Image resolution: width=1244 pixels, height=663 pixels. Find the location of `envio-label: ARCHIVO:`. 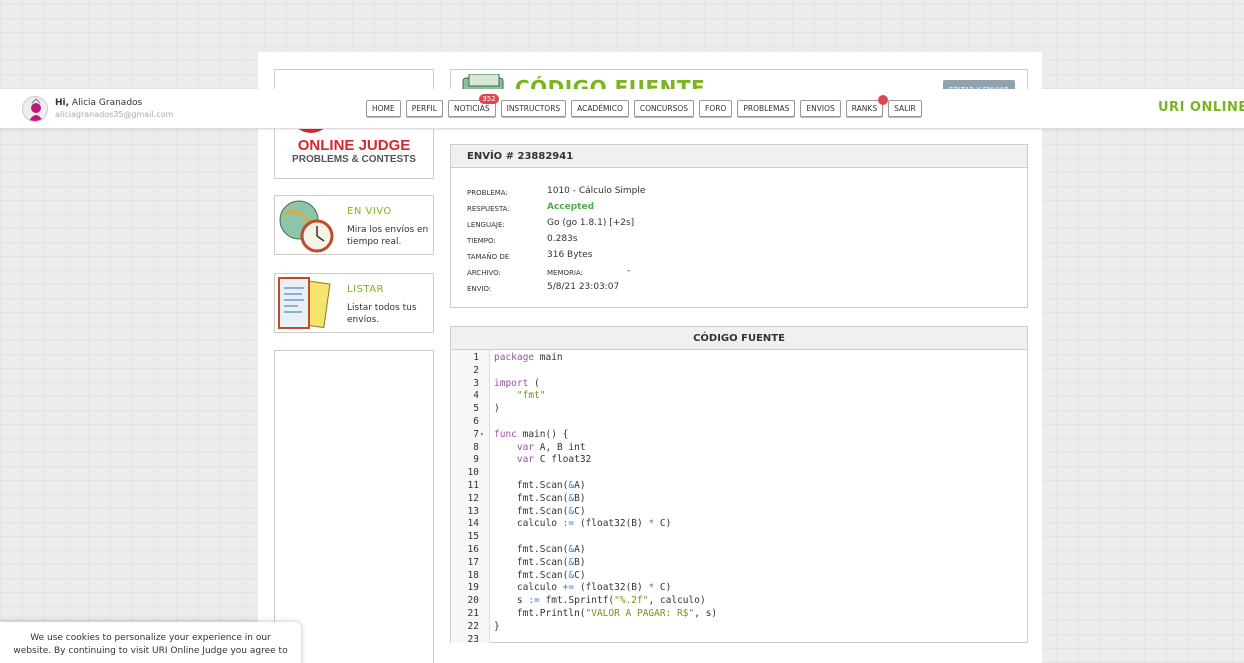

envio-label: ARCHIVO: is located at coordinates (484, 273).